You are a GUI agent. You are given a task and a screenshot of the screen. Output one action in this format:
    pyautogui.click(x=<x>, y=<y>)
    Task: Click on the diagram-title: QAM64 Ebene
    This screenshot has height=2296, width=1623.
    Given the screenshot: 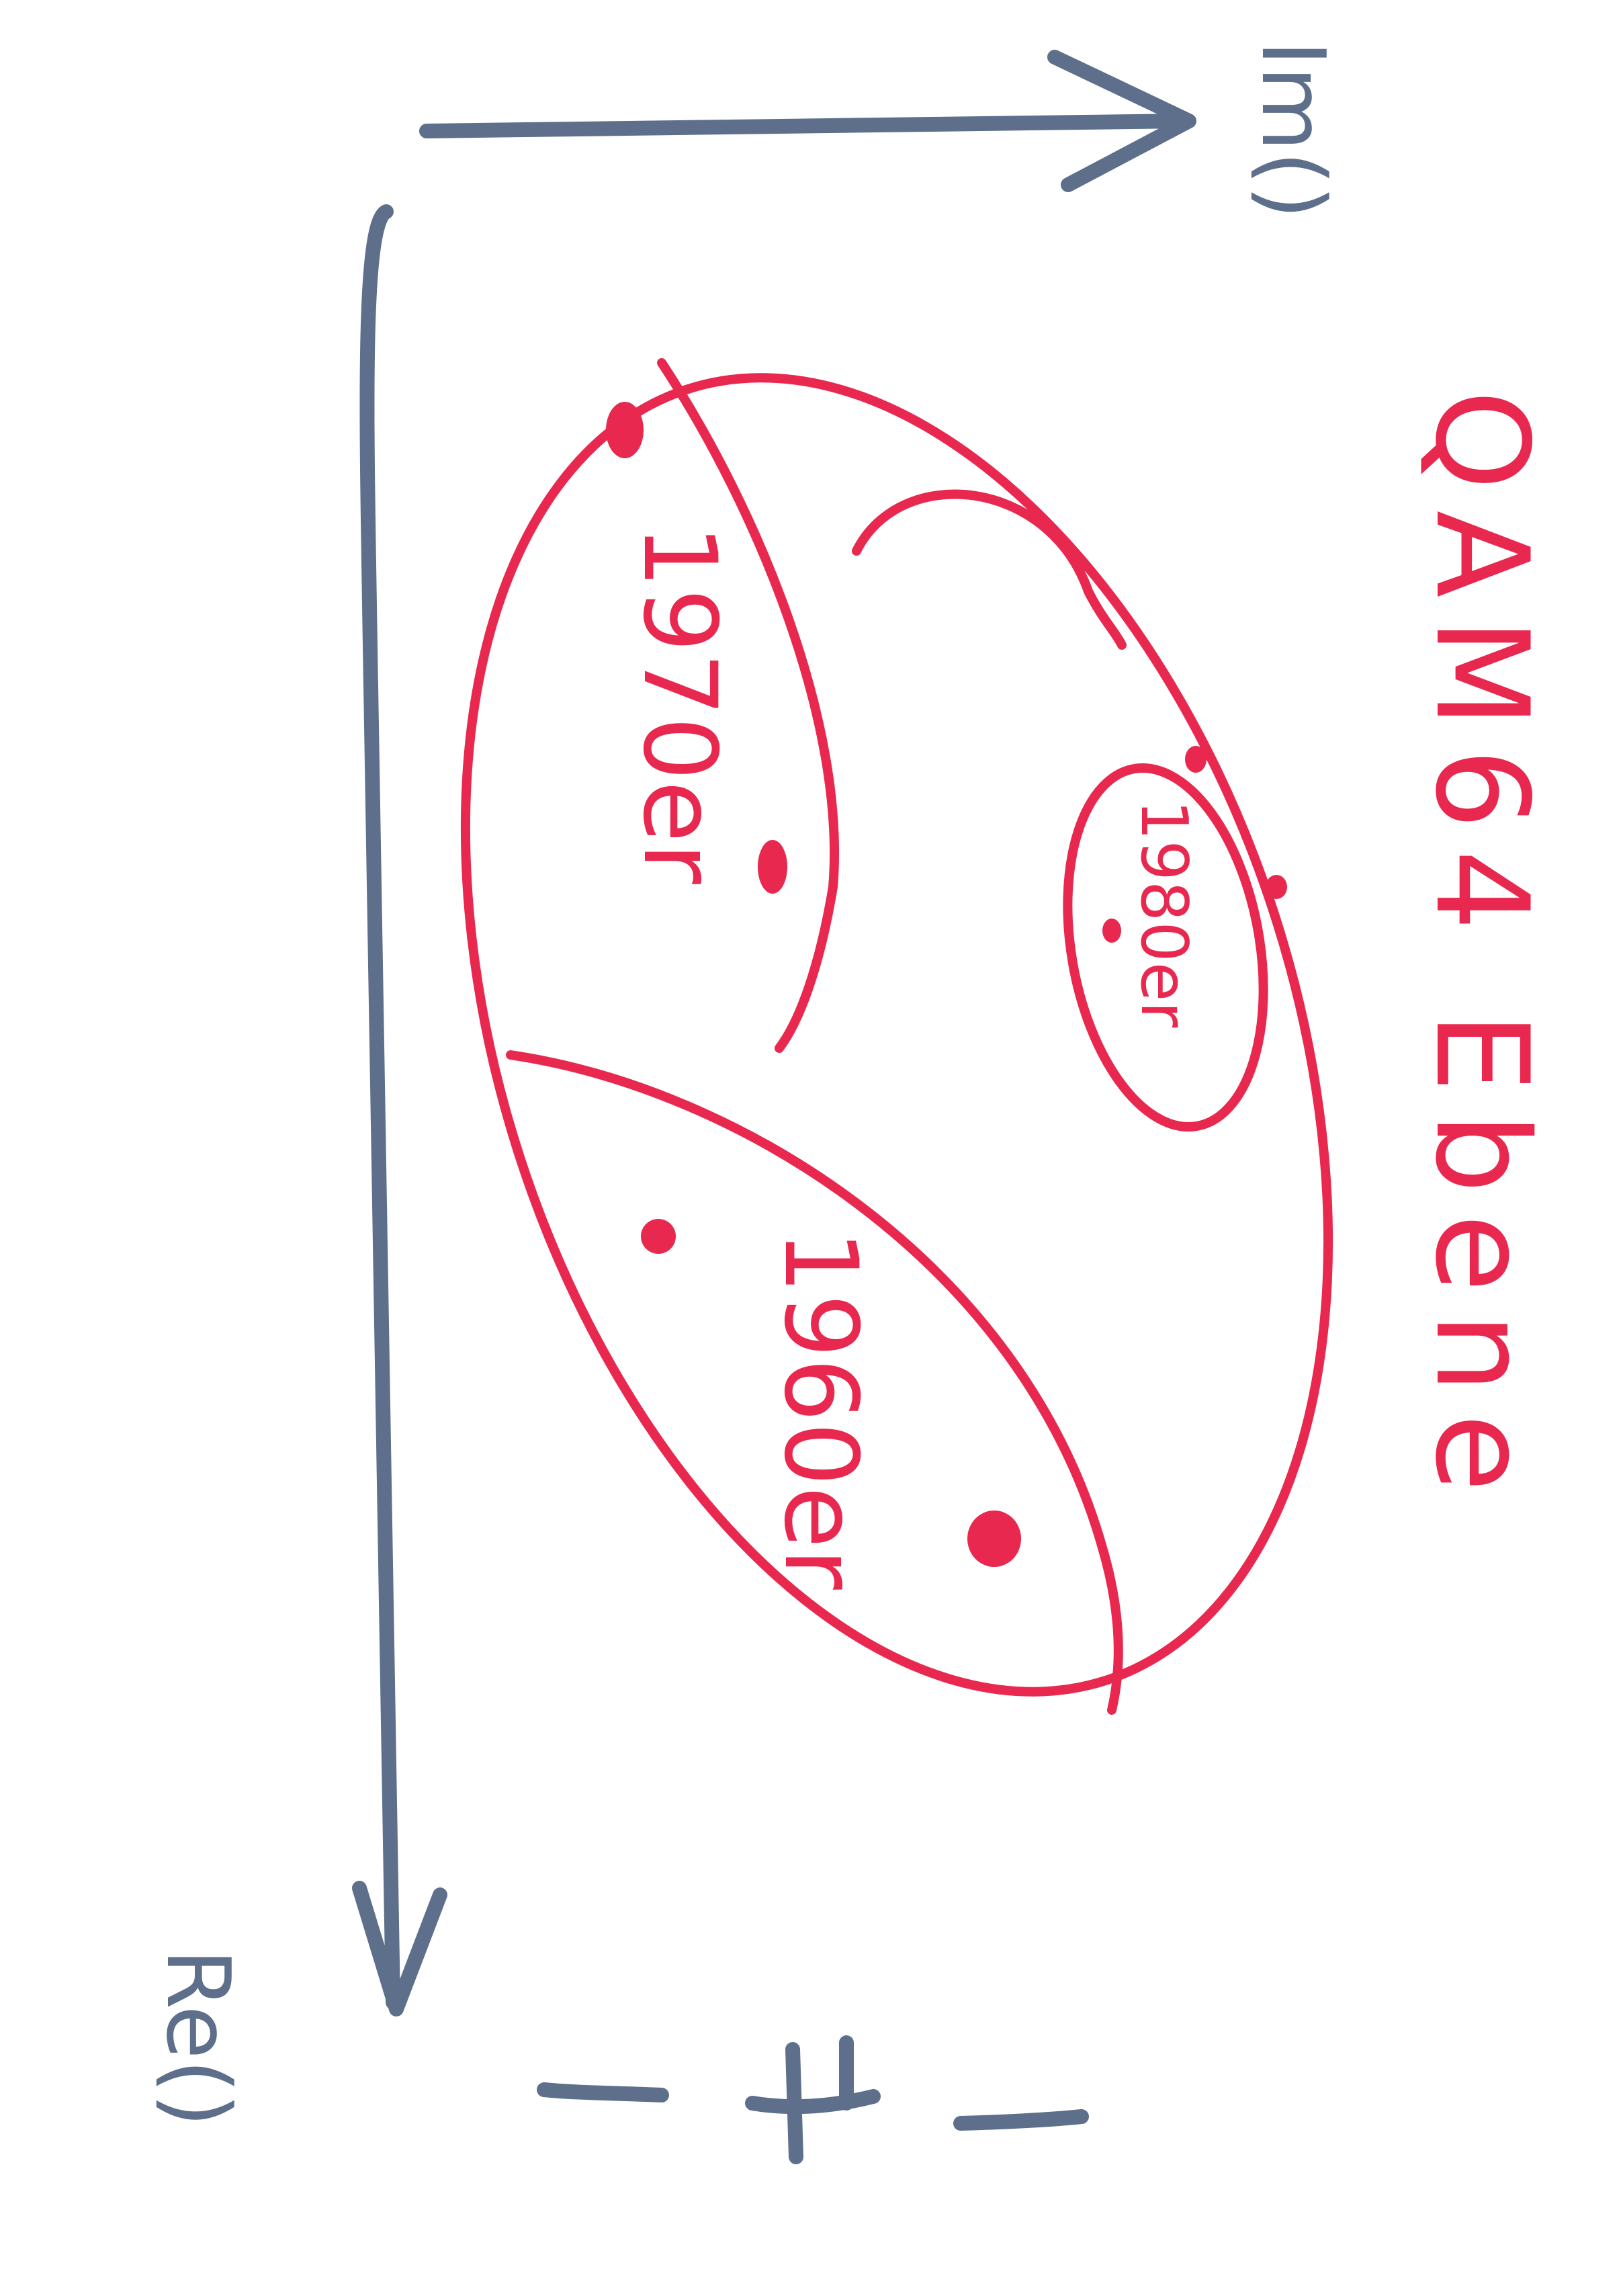 What is the action you would take?
    pyautogui.click(x=1481, y=951)
    